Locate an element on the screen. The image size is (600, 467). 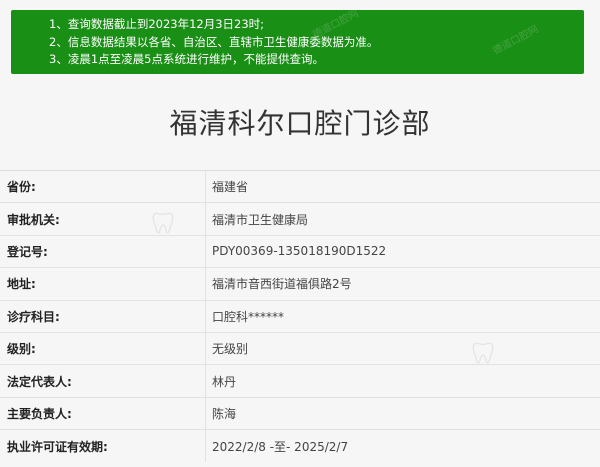
notice-line-2: 2、信息数据结果以各省、自治区、直辖市卫生健康委数据为准。 is located at coordinates (214, 41).